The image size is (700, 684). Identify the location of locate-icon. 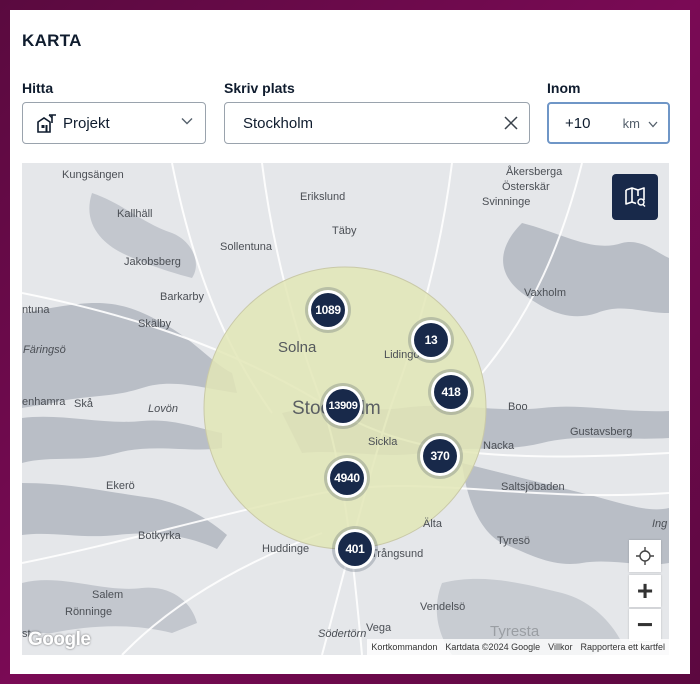
(645, 556).